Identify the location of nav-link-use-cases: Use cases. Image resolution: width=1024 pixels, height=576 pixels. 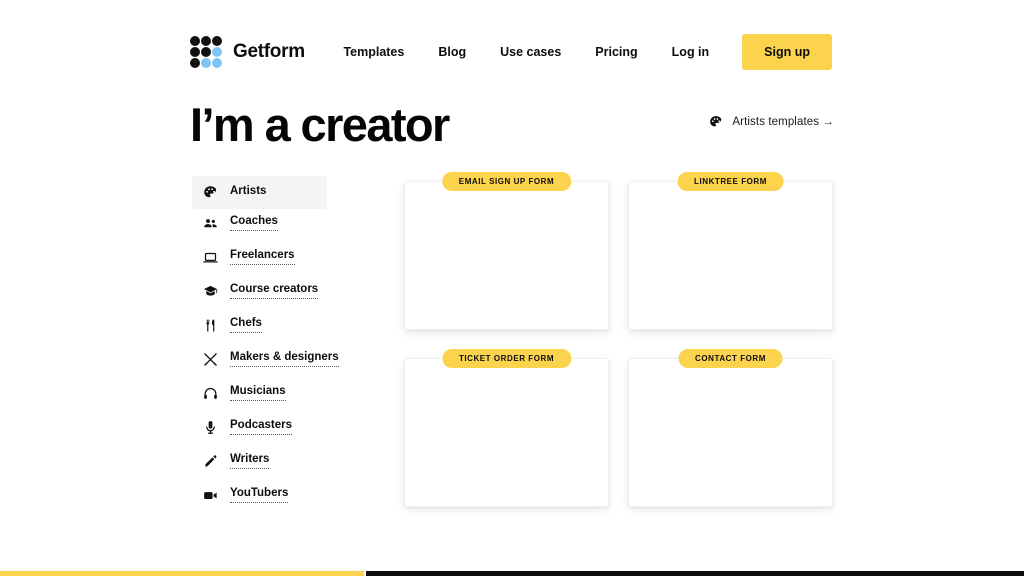
(530, 52).